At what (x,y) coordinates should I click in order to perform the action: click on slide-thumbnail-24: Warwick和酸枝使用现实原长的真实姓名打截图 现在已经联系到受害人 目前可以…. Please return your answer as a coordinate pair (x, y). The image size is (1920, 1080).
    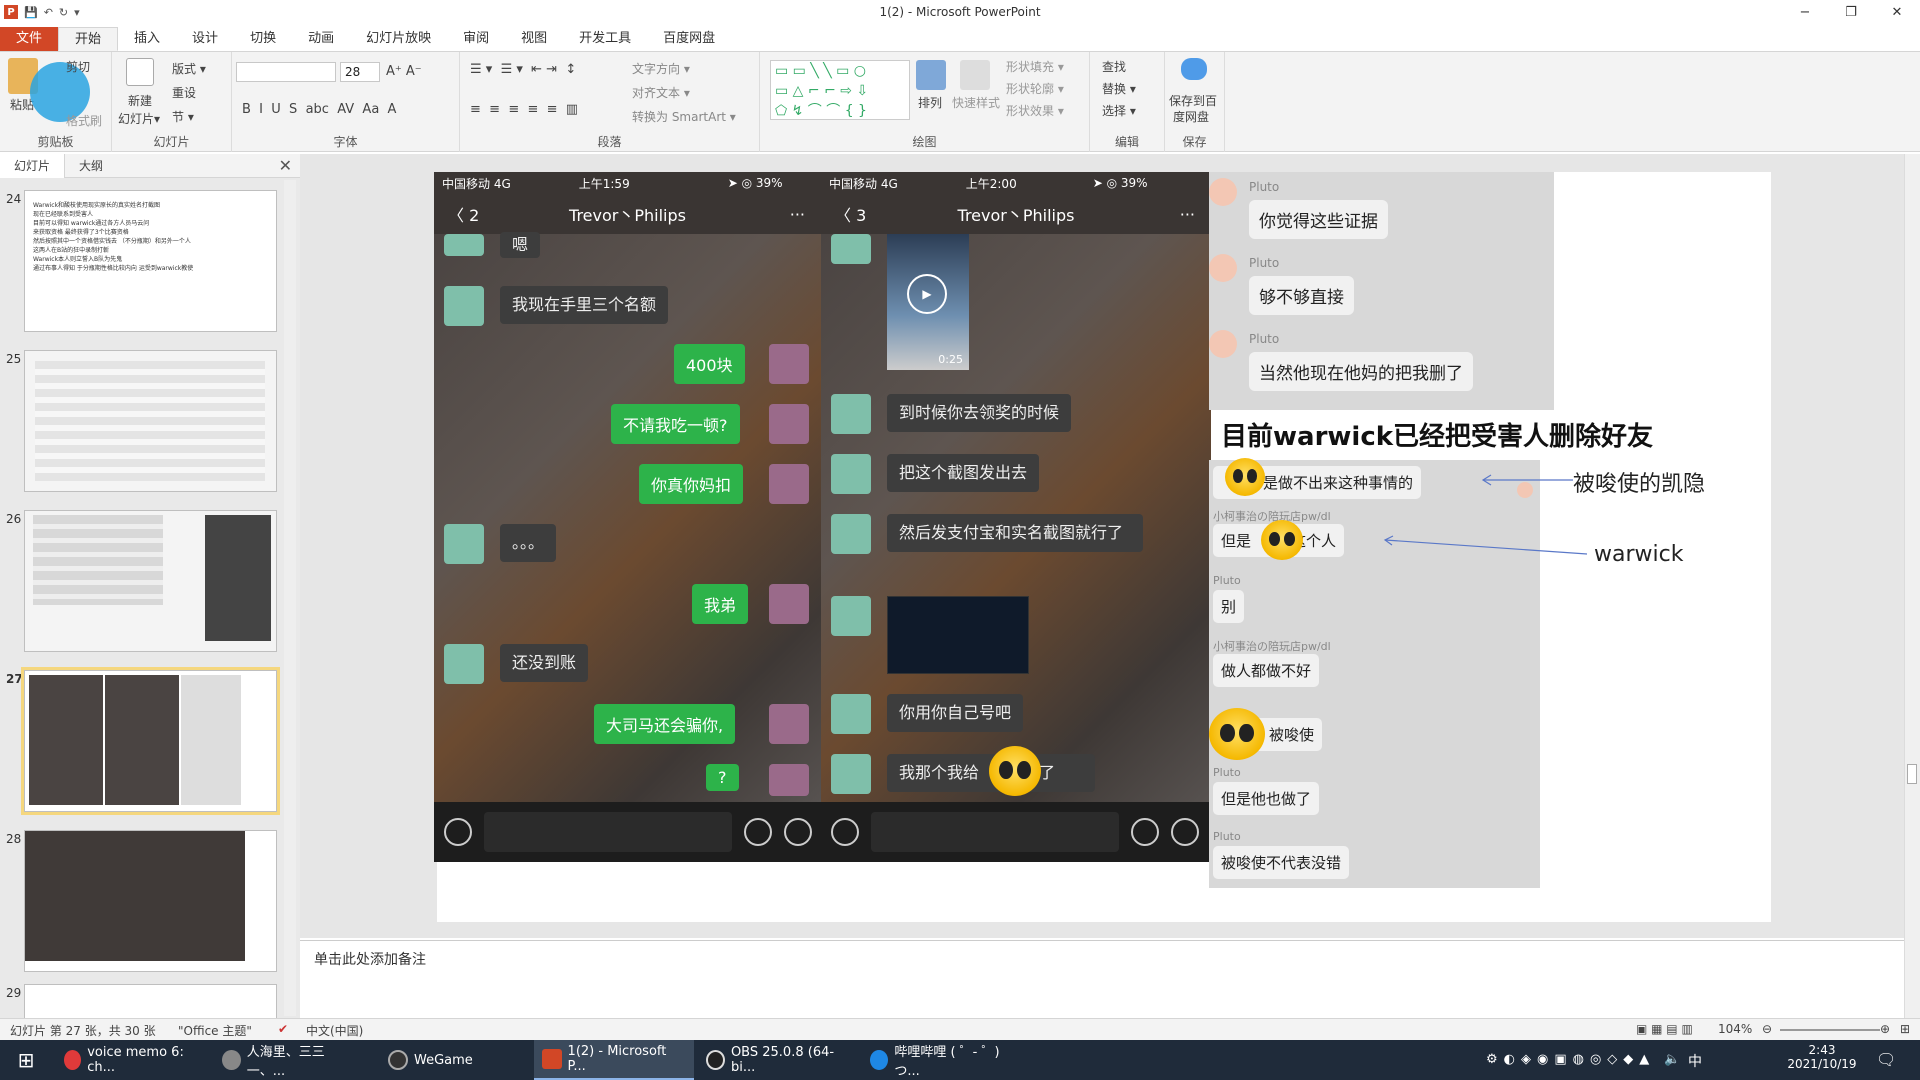
    Looking at the image, I should click on (150, 261).